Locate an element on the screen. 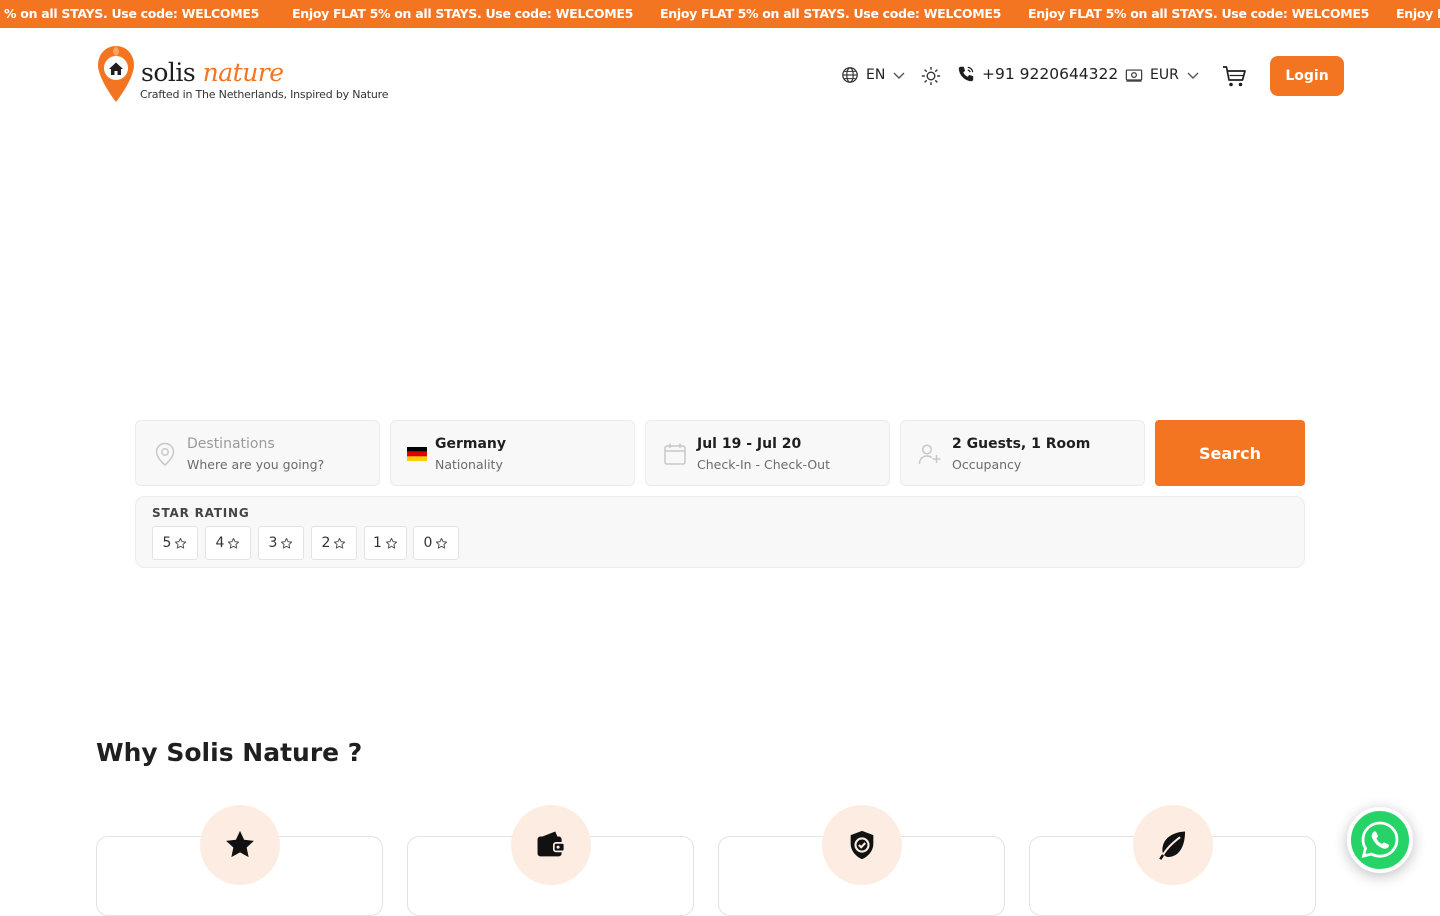 The image size is (1440, 916). promo-text: % on all STAYS. Use code: WELCOME5 is located at coordinates (132, 13).